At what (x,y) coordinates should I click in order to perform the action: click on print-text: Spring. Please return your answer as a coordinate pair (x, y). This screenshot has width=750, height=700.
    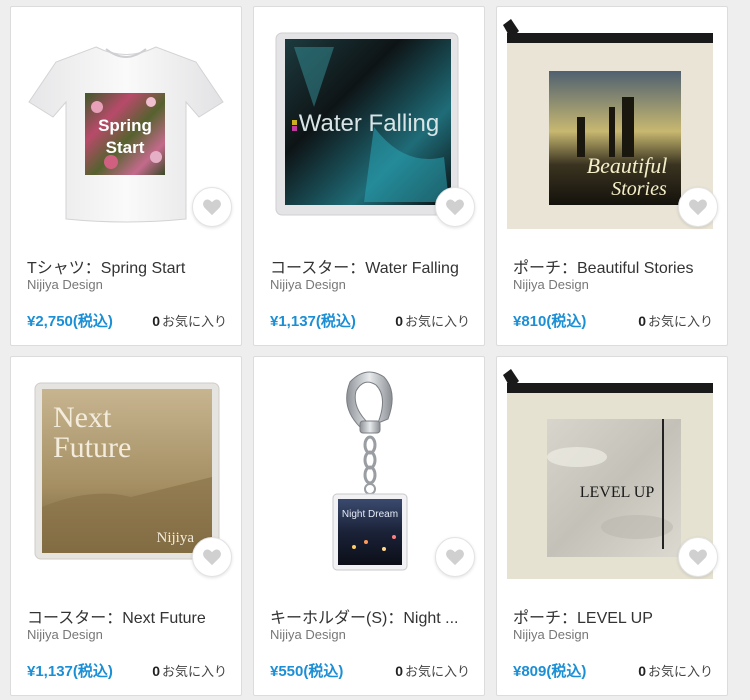
    Looking at the image, I should click on (125, 125).